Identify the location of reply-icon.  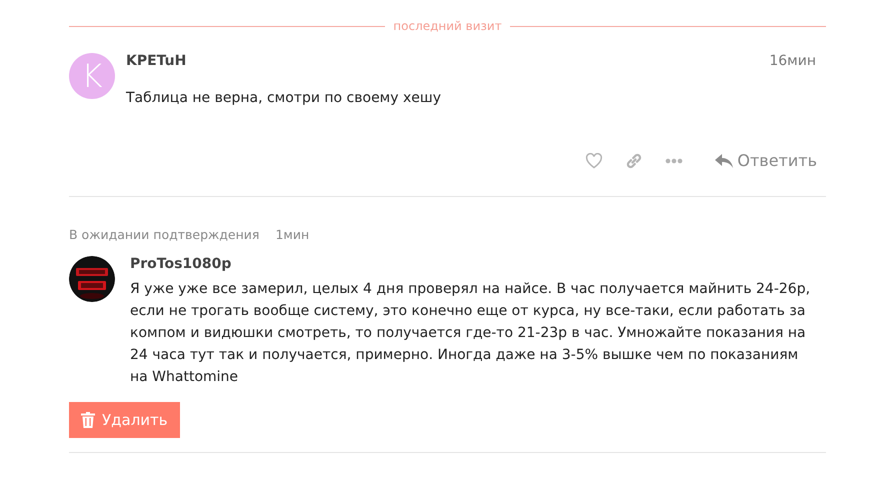
(724, 160).